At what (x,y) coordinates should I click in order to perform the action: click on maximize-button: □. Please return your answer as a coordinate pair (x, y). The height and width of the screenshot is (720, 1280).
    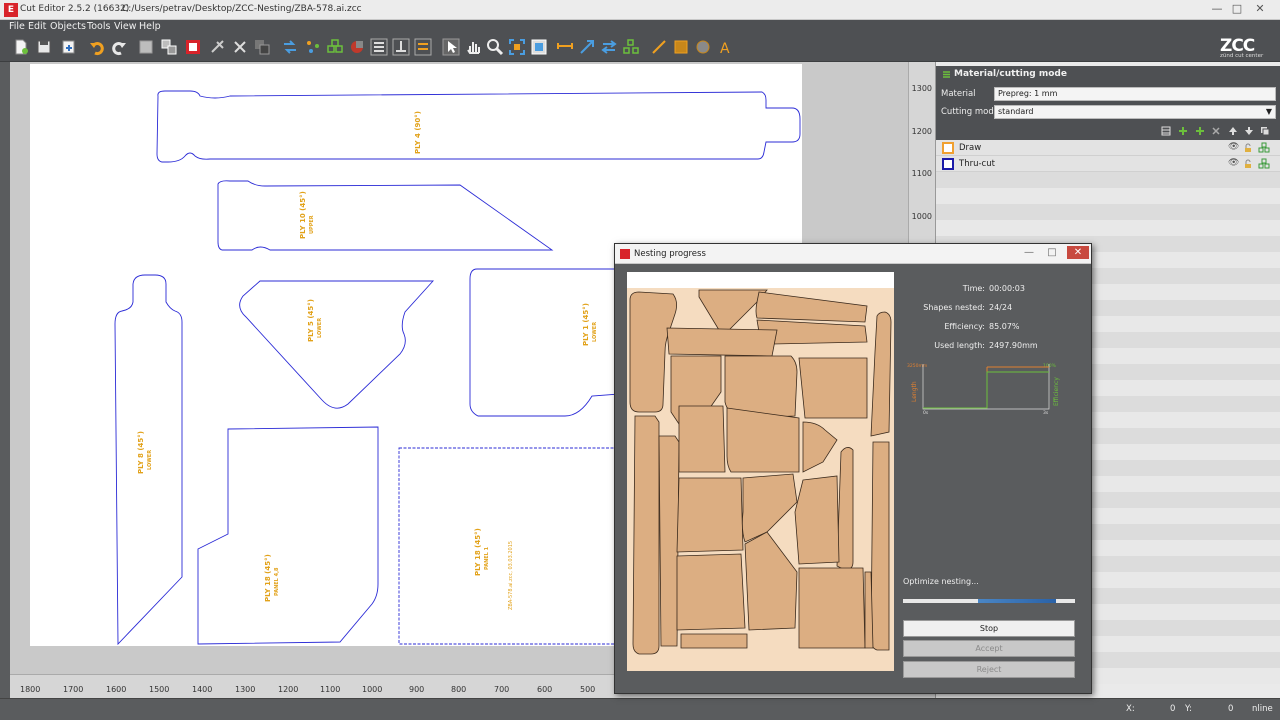
    Looking at the image, I should click on (1237, 9).